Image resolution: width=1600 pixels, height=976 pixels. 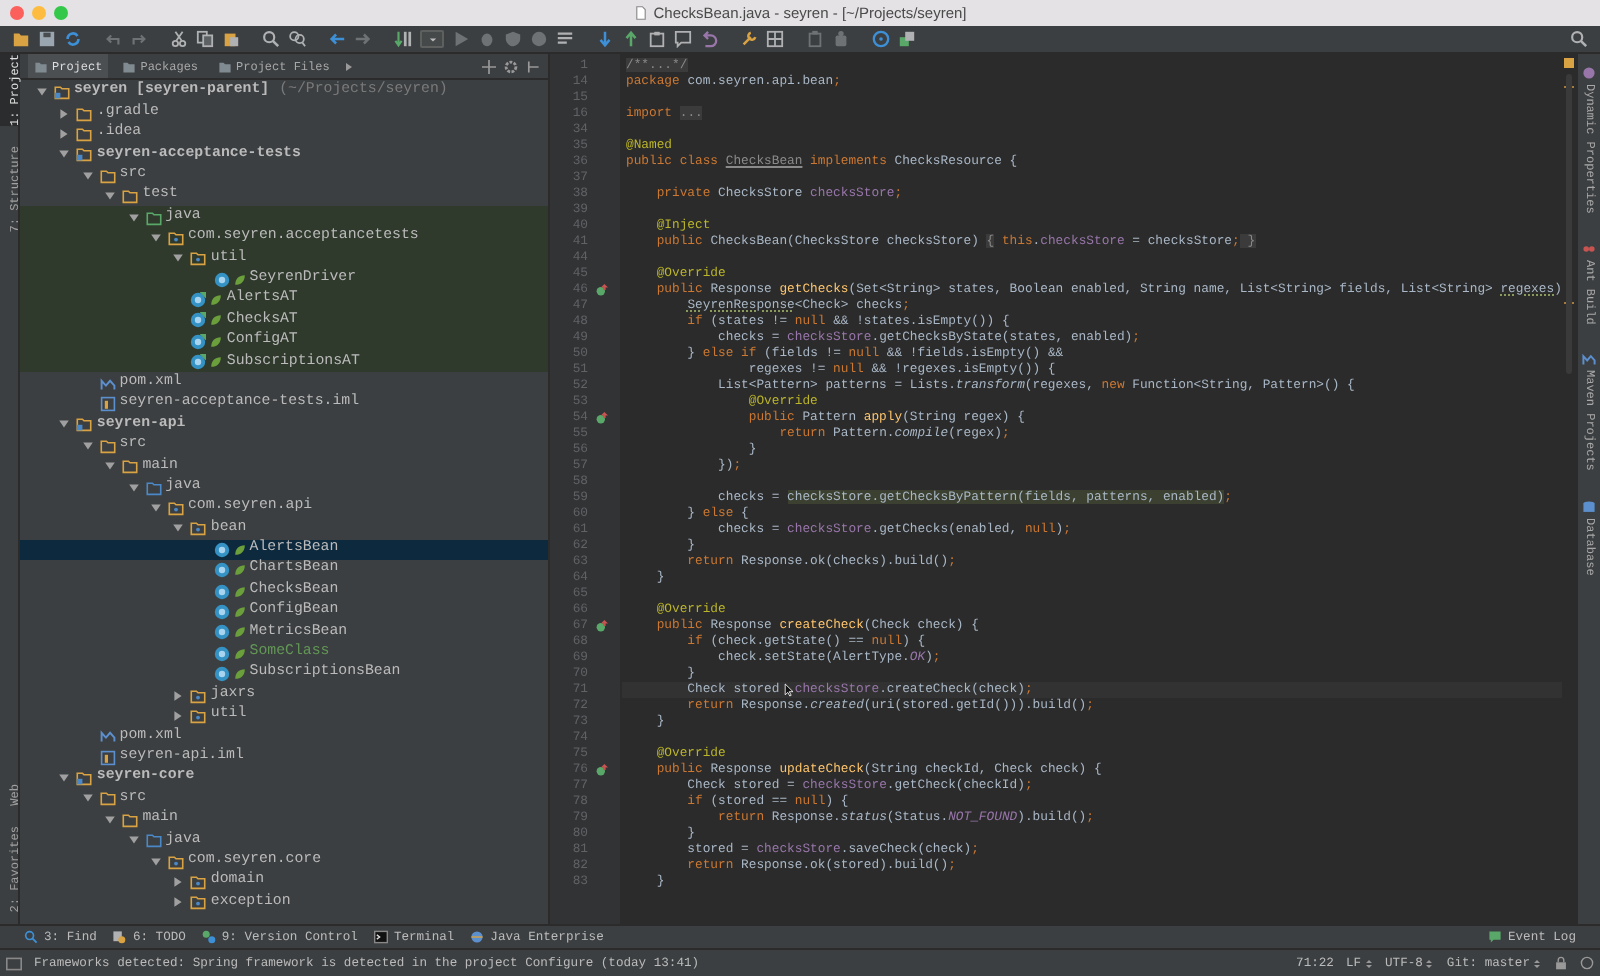 What do you see at coordinates (119, 937) in the screenshot?
I see `checklist-icon` at bounding box center [119, 937].